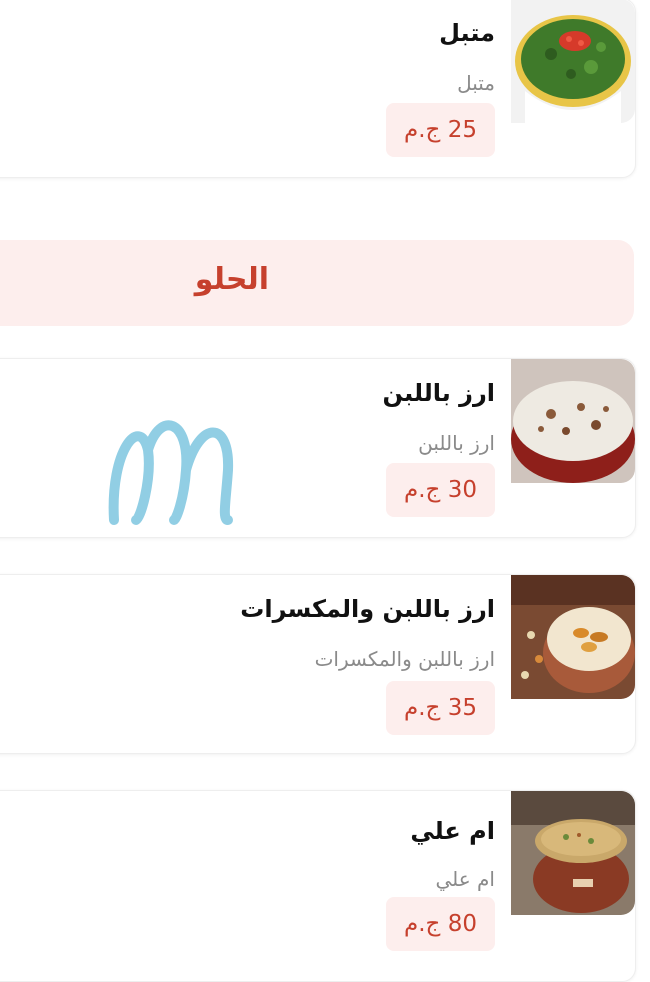  I want to click on item-description: ام علي, so click(465, 879).